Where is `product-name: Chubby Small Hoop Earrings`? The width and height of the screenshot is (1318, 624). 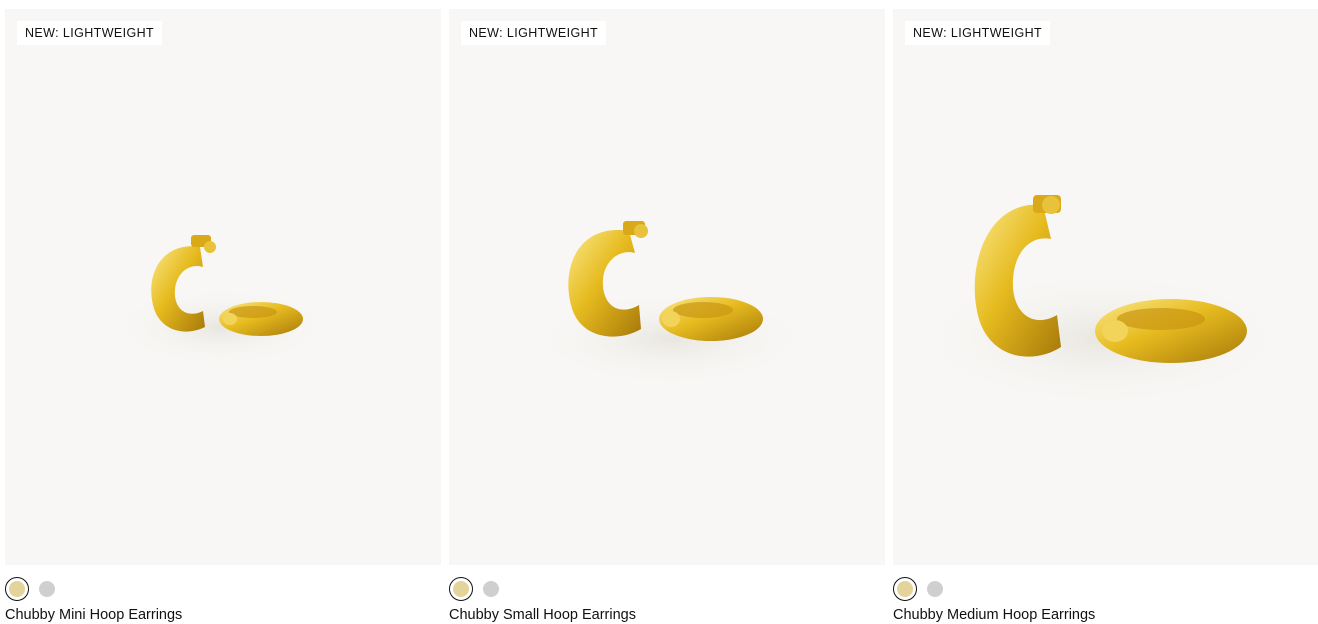
product-name: Chubby Small Hoop Earrings is located at coordinates (667, 615).